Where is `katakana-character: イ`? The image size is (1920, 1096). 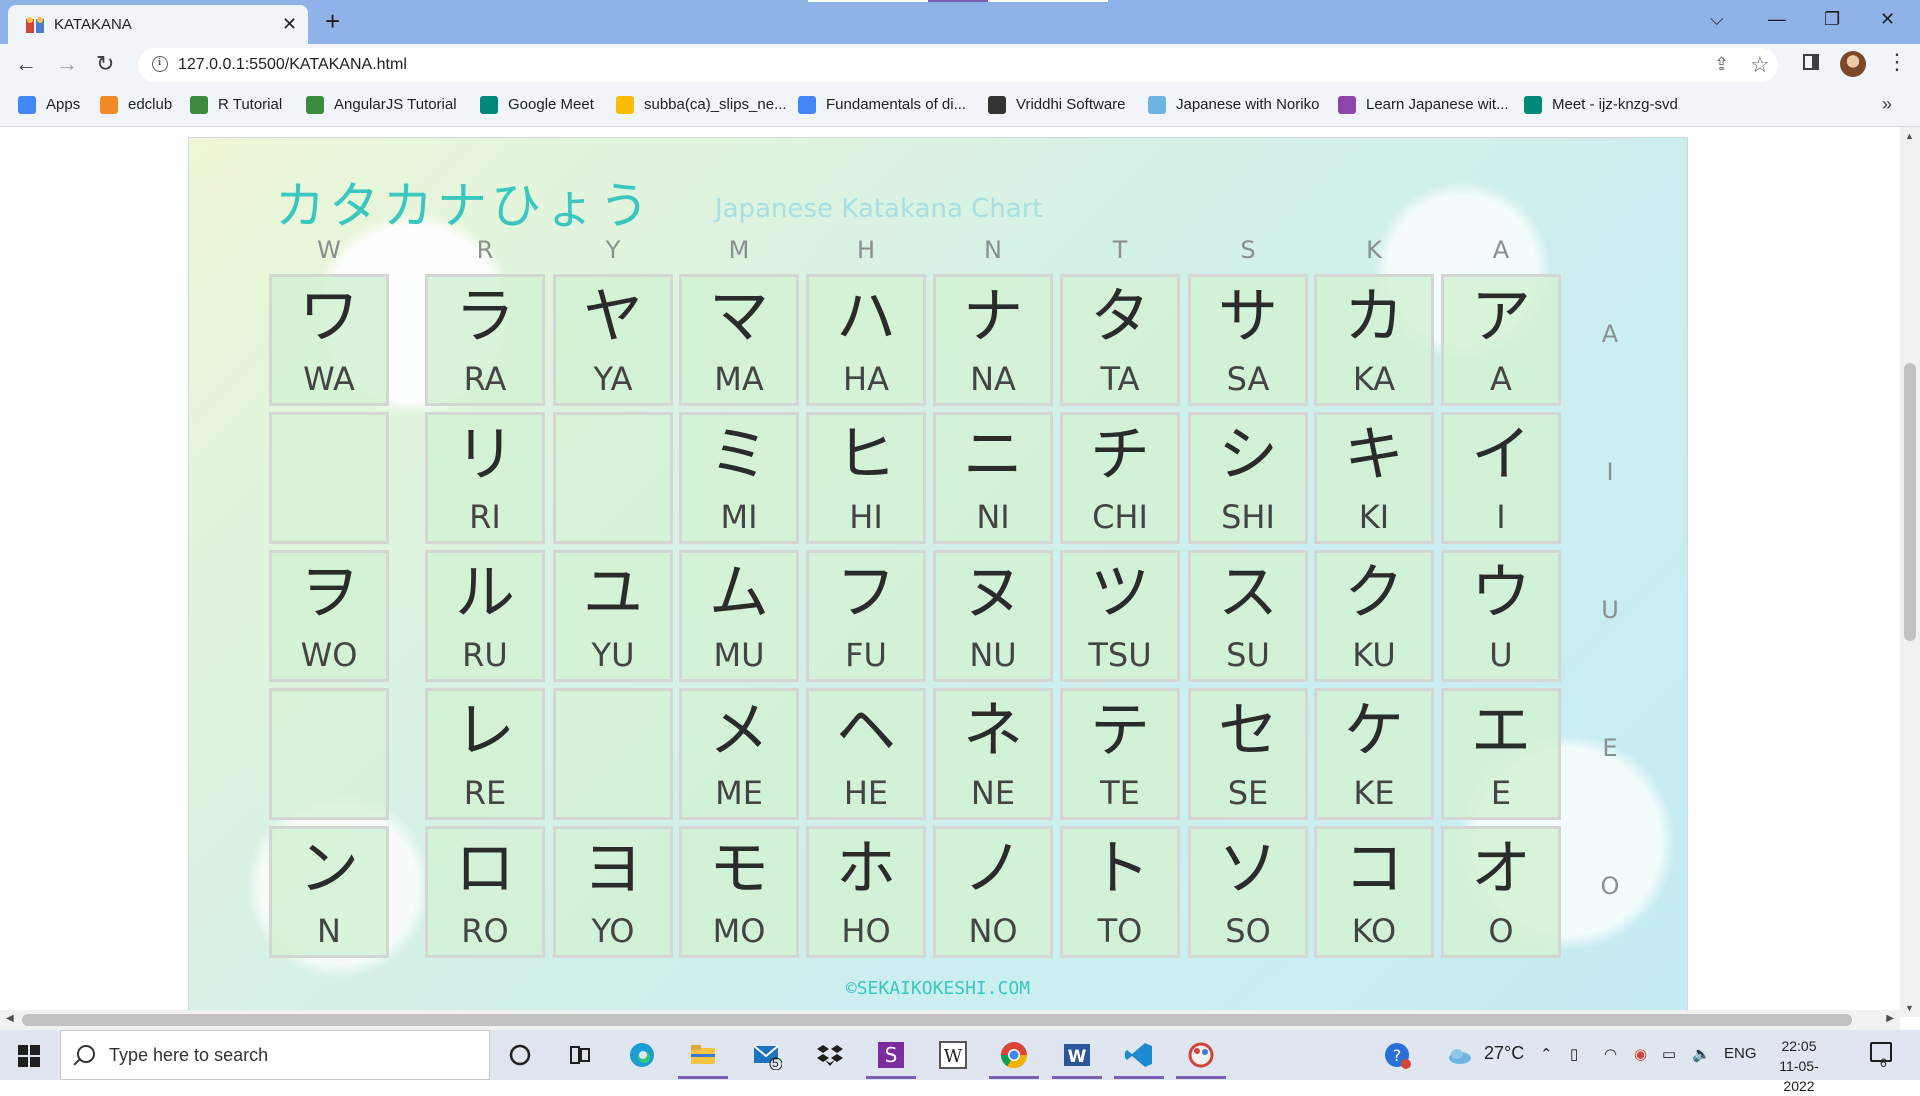
katakana-character: イ is located at coordinates (1501, 455).